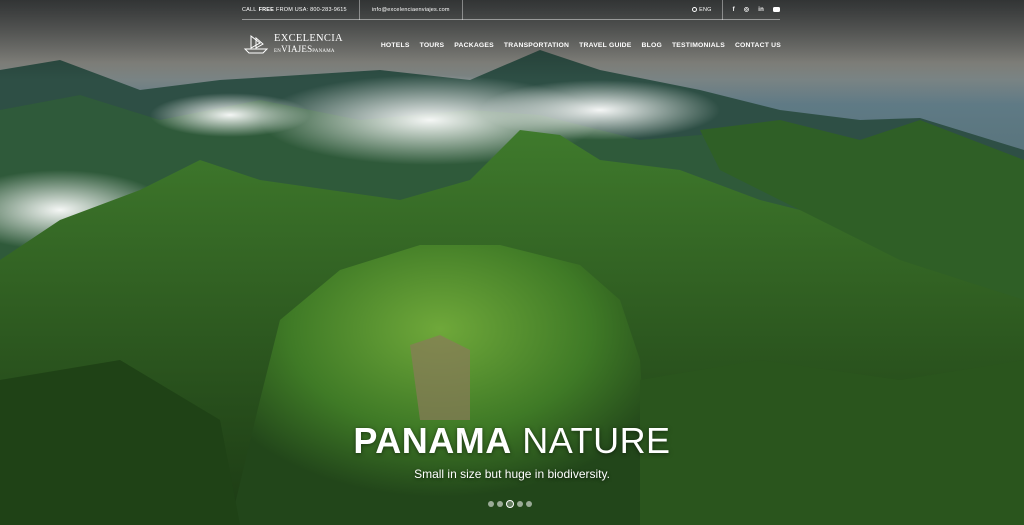  Describe the element at coordinates (297, 48) in the screenshot. I see `logo-viajes: VIAJES` at that location.